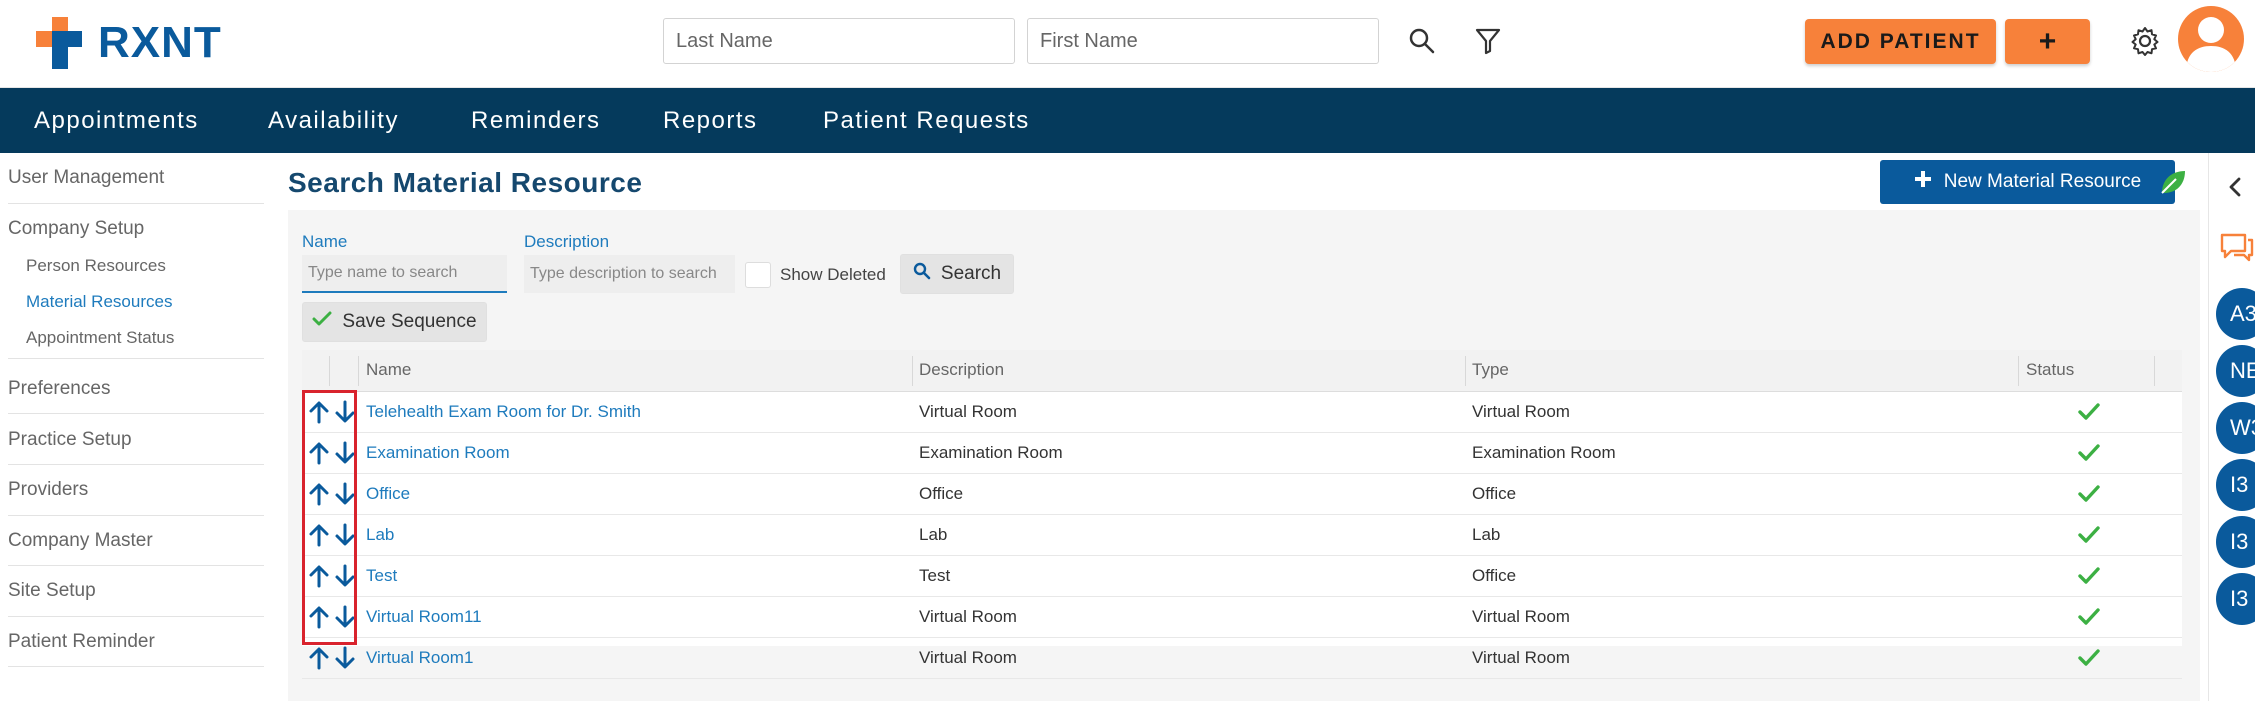 The width and height of the screenshot is (2255, 701). What do you see at coordinates (2173, 182) in the screenshot?
I see `leaf-icon` at bounding box center [2173, 182].